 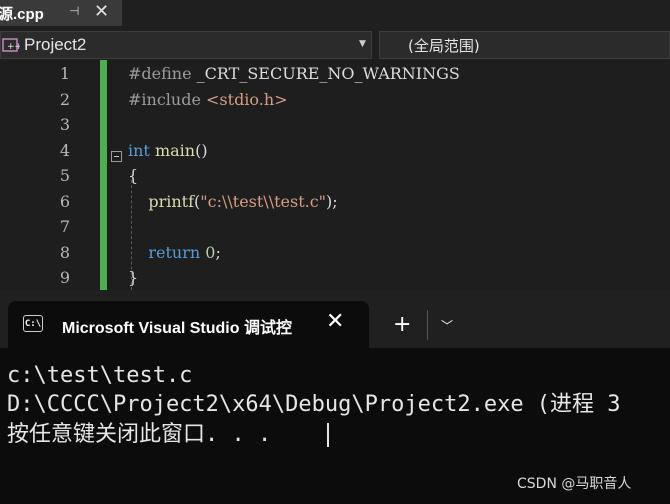 What do you see at coordinates (133, 175) in the screenshot?
I see `code-line: {` at bounding box center [133, 175].